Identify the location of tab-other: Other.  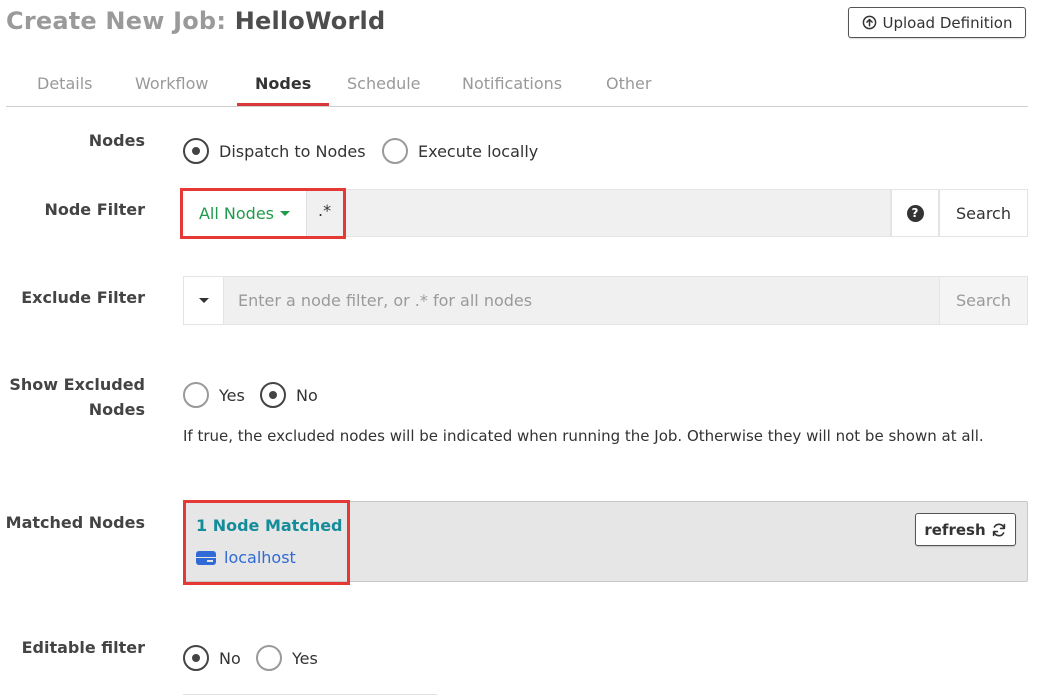
(628, 83).